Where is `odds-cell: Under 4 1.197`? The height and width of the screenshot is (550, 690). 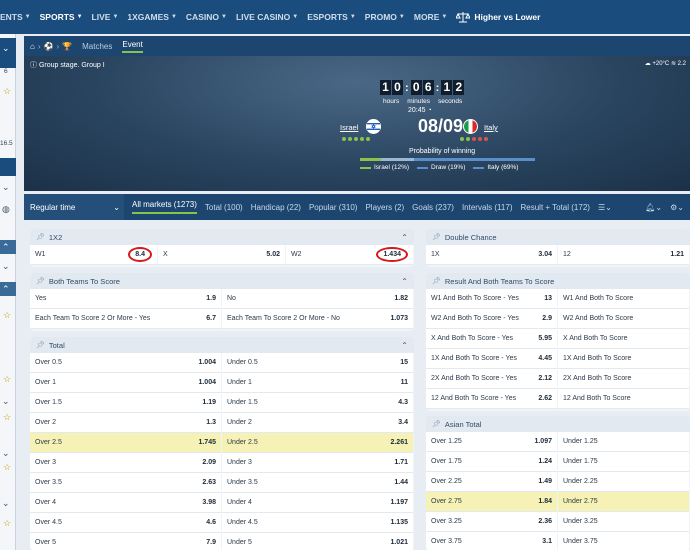 odds-cell: Under 4 1.197 is located at coordinates (317, 503).